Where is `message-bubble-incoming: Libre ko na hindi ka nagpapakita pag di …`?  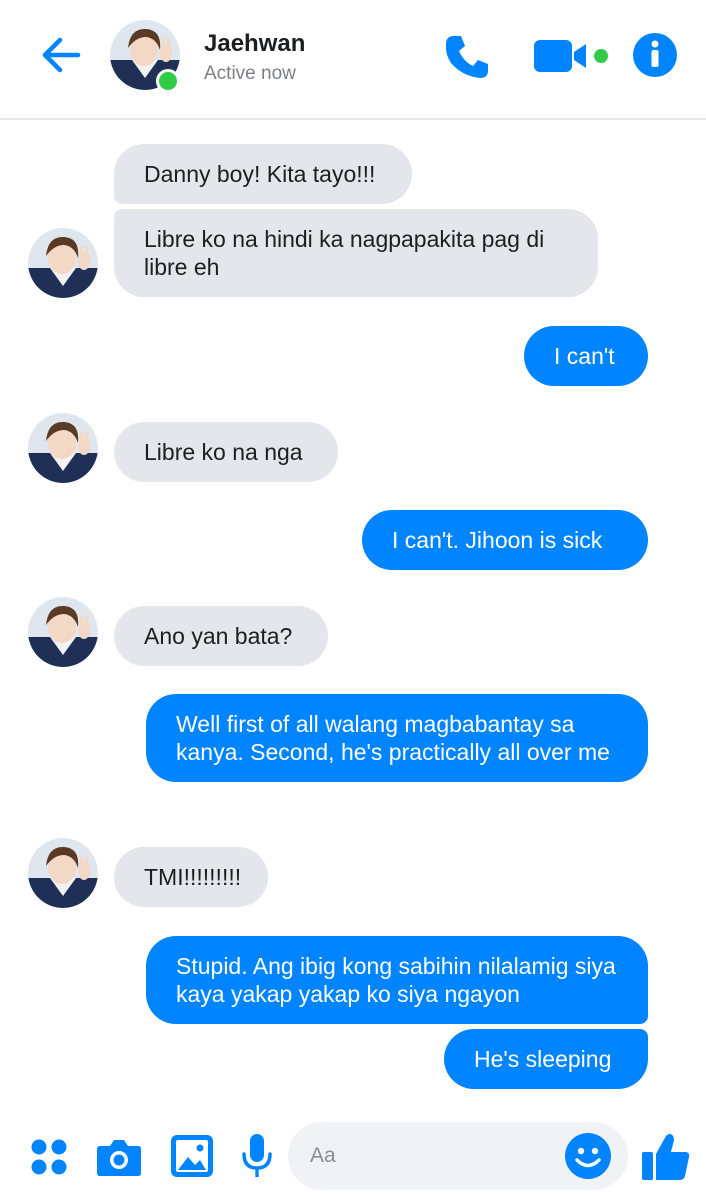 message-bubble-incoming: Libre ko na hindi ka nagpapakita pag di … is located at coordinates (356, 253).